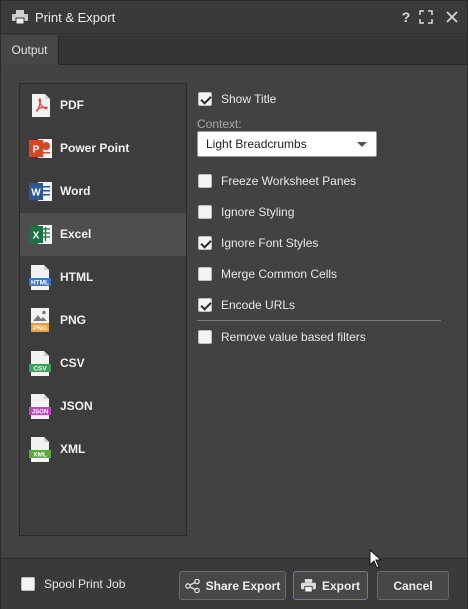 This screenshot has width=468, height=609. I want to click on png-icon: PNG, so click(40, 320).